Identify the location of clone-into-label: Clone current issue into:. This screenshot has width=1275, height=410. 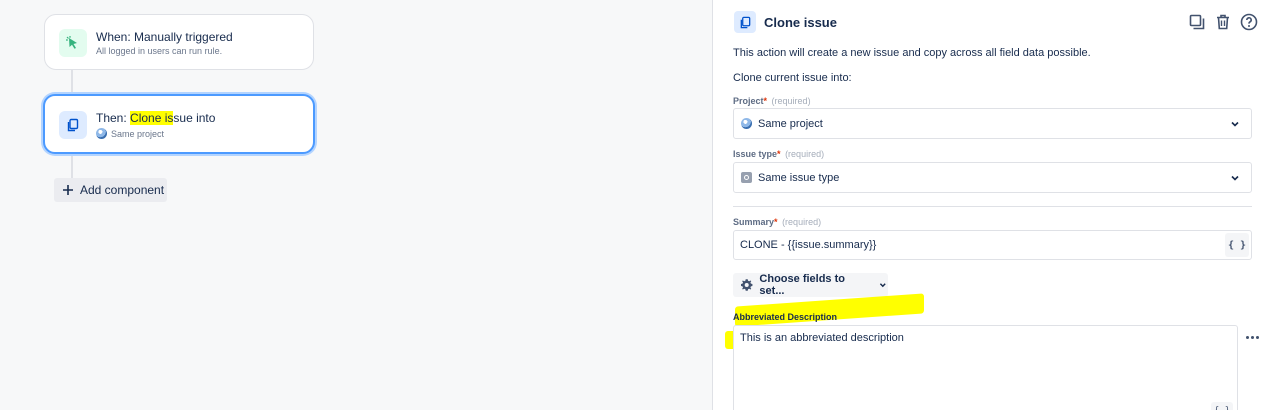
(792, 78).